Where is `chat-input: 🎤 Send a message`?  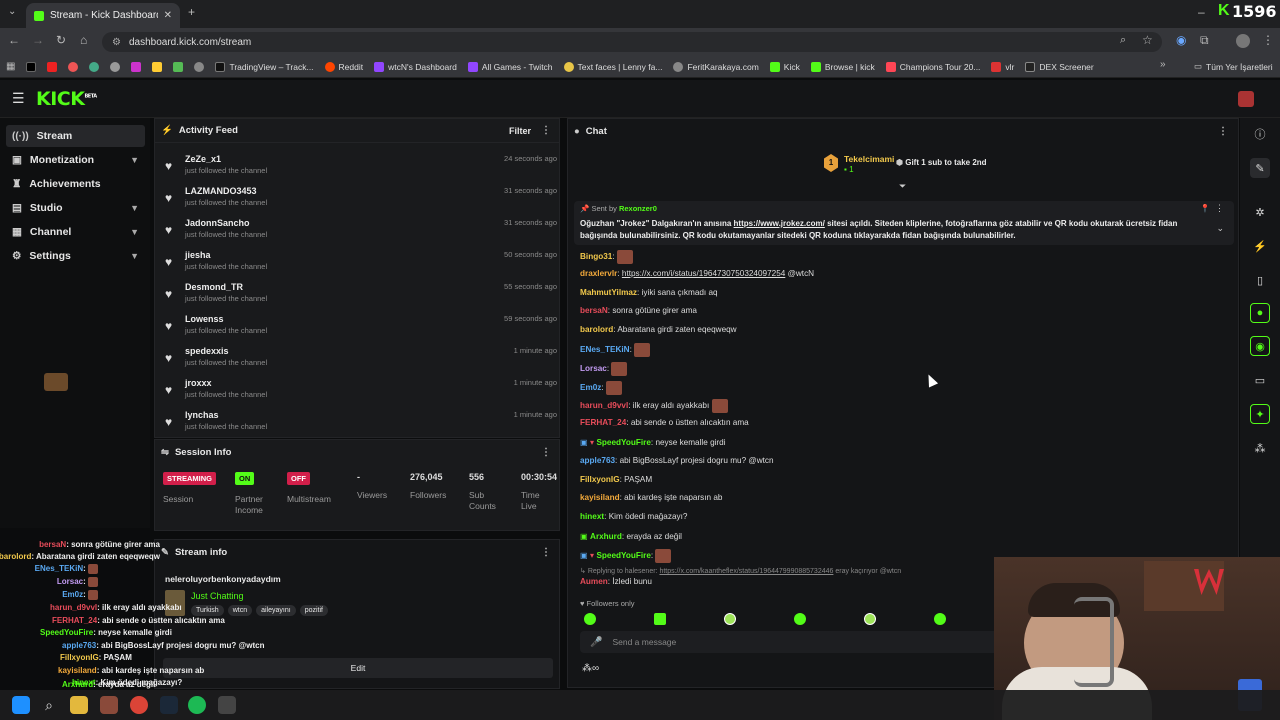 chat-input: 🎤 Send a message is located at coordinates (790, 642).